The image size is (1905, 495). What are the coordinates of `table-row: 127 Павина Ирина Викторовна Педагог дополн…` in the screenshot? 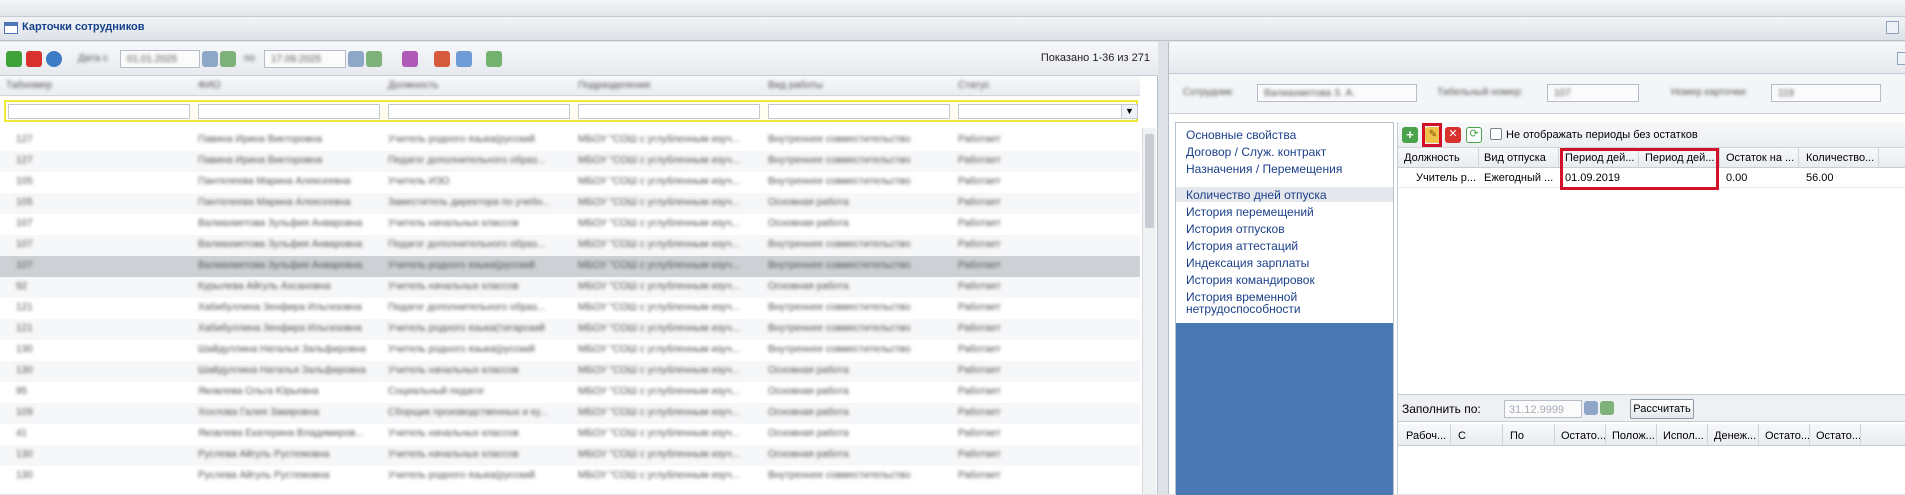 It's located at (570, 161).